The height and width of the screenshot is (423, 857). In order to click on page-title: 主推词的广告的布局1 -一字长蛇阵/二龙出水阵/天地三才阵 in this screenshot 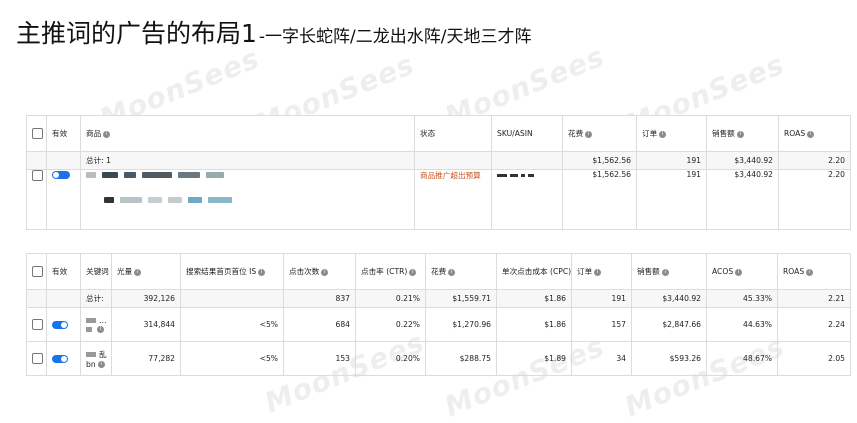, I will do `click(274, 32)`.